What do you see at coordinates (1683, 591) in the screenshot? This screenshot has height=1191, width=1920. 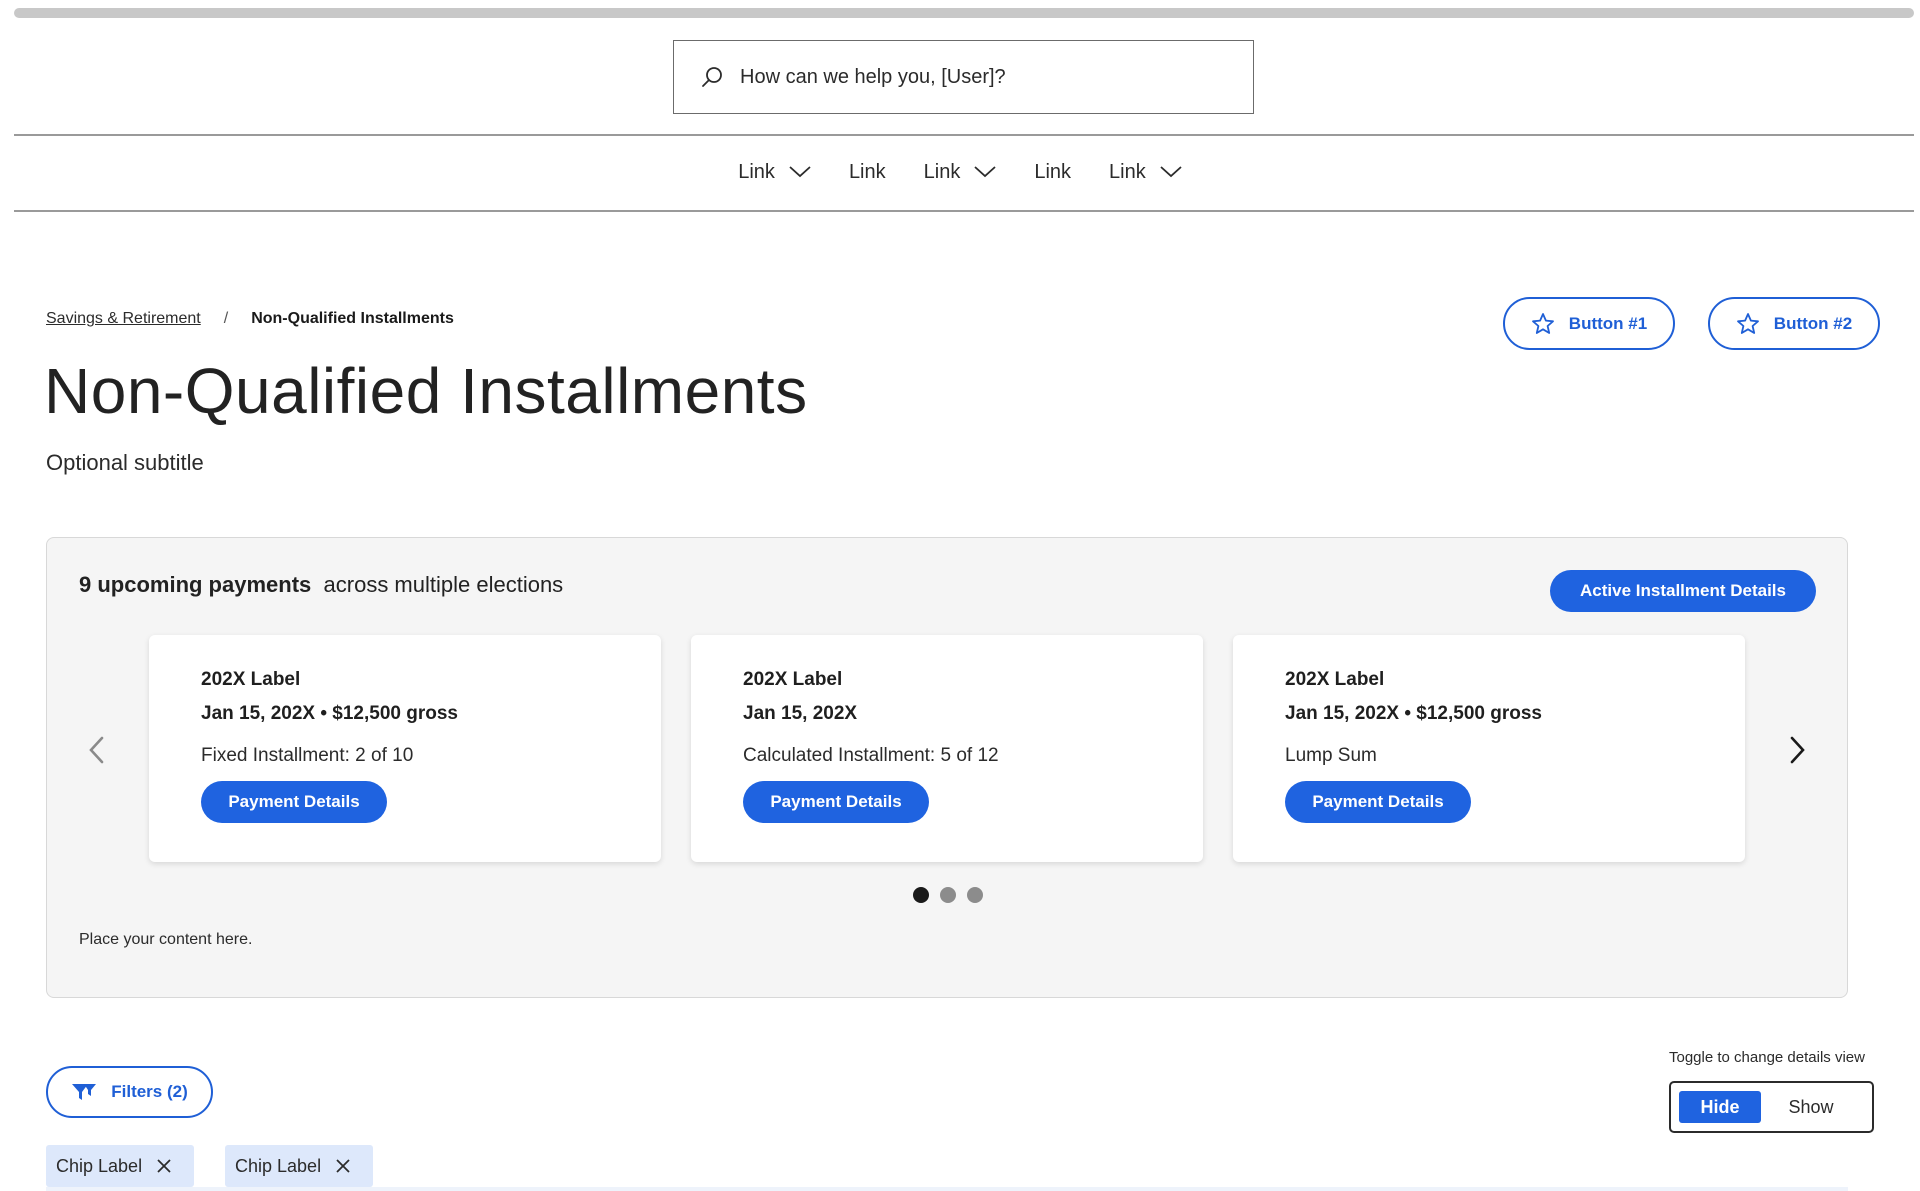 I see `active-installment-details-button: Active Installment Details` at bounding box center [1683, 591].